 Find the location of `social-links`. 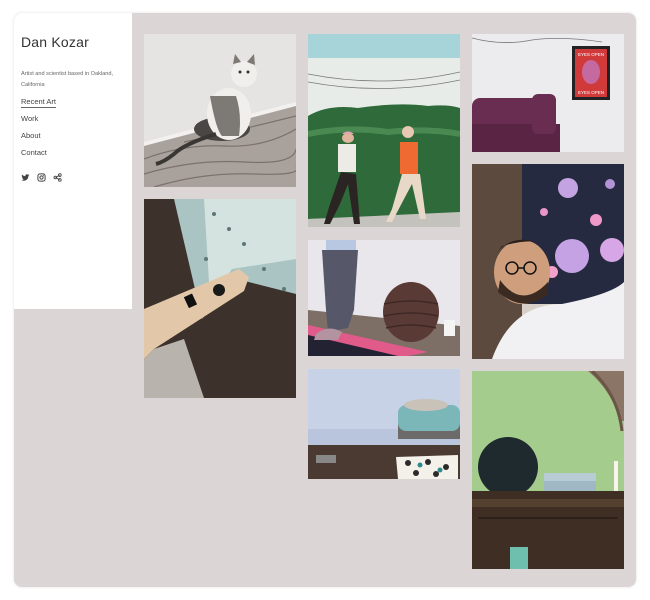

social-links is located at coordinates (41, 177).